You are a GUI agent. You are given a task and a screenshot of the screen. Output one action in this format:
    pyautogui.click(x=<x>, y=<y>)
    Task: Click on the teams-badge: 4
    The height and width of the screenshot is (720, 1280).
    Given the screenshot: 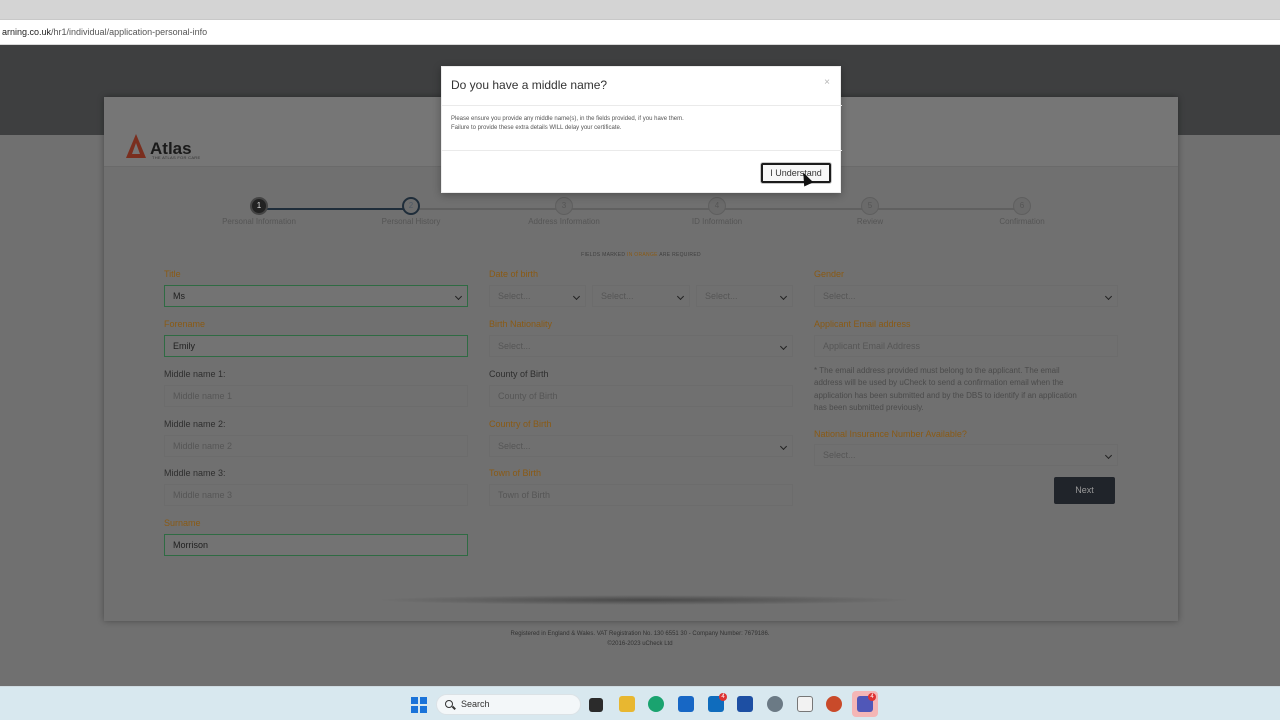 What is the action you would take?
    pyautogui.click(x=872, y=697)
    